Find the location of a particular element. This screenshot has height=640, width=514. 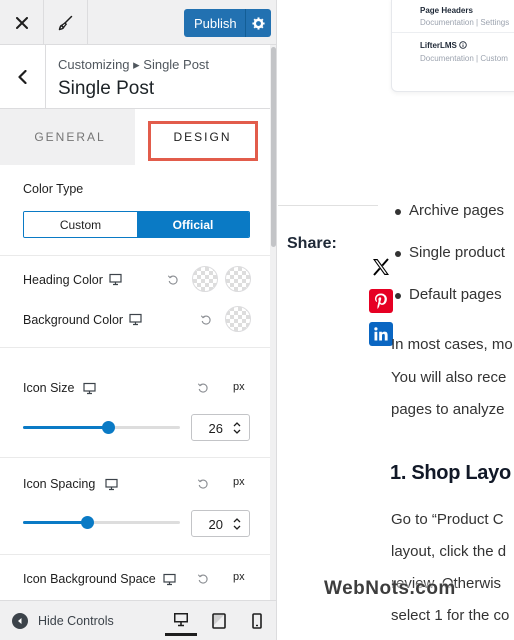

card-page-headers: Page Headers is located at coordinates (446, 10).